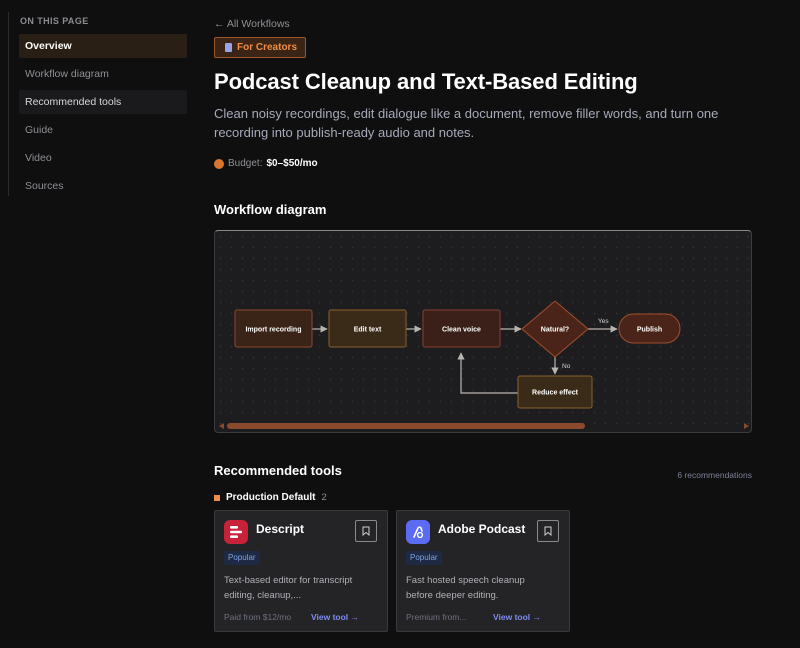 This screenshot has height=648, width=800. Describe the element at coordinates (324, 497) in the screenshot. I see `tool-group-count: 2` at that location.